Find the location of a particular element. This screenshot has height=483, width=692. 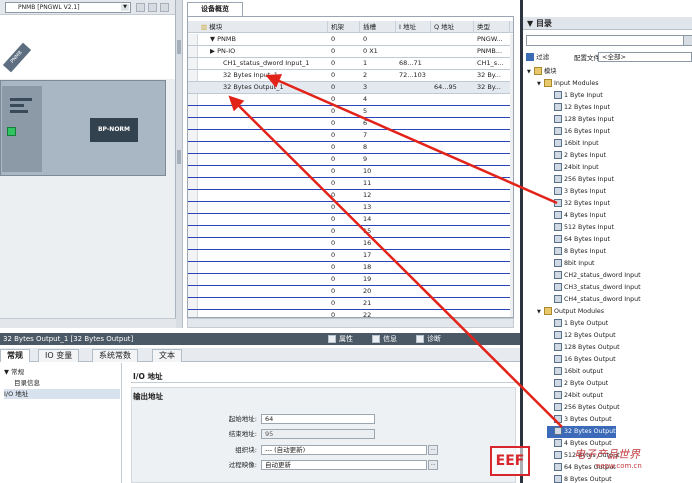

table-row: 09 is located at coordinates (350, 160).